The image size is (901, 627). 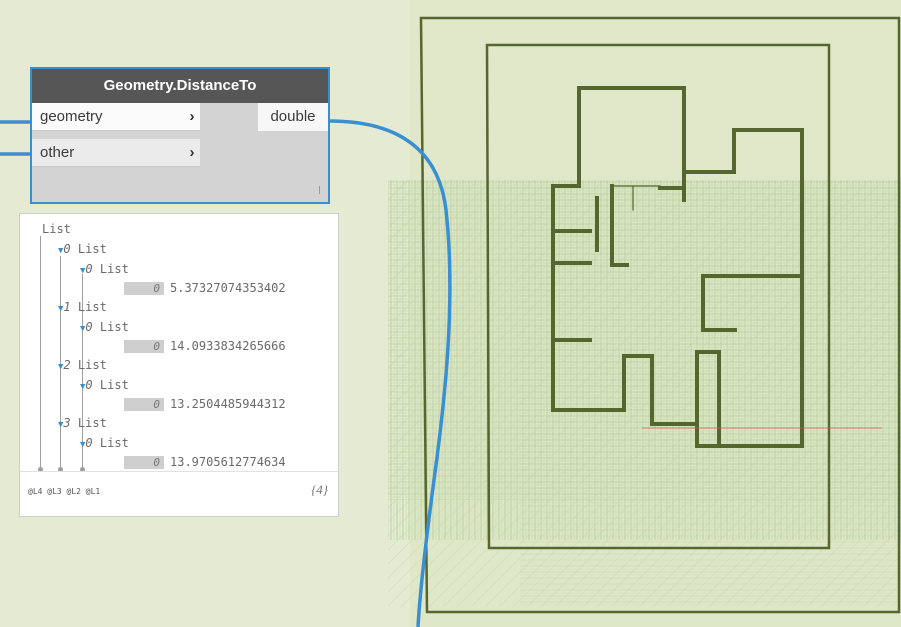 I want to click on list-count: {4}, so click(x=319, y=489).